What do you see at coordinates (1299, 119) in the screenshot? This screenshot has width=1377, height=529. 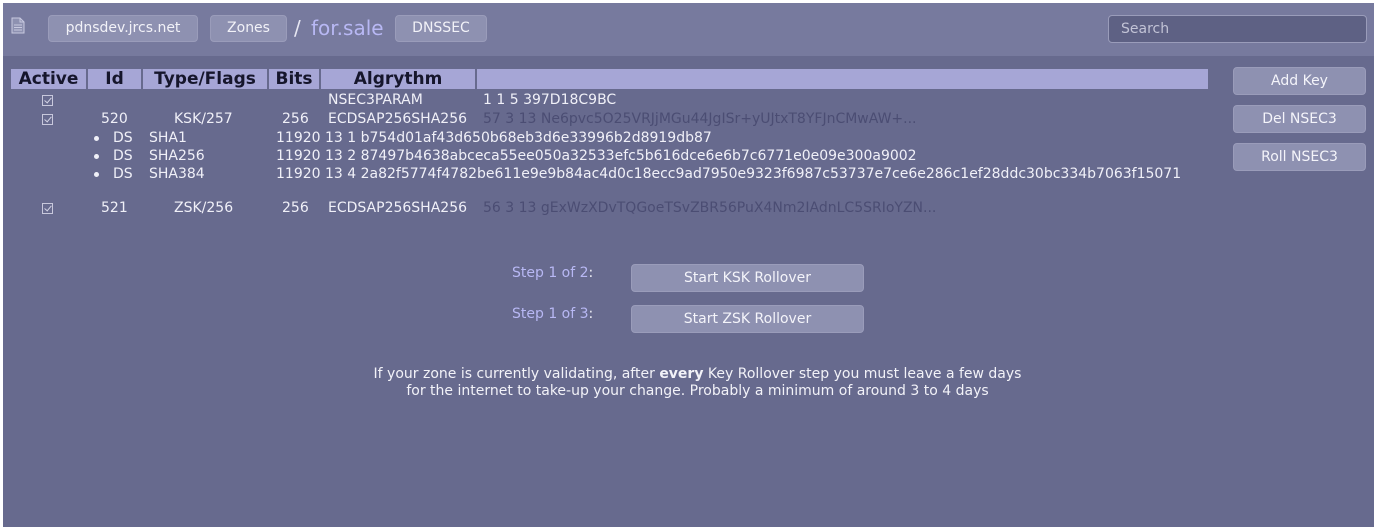 I see `del-nsec3-button: Del NSEC3` at bounding box center [1299, 119].